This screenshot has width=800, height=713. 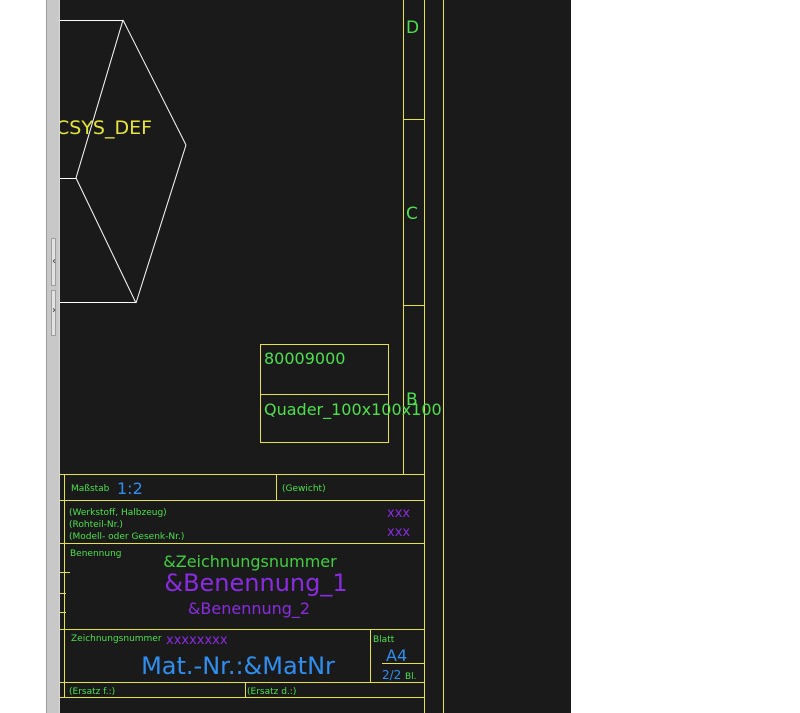 I want to click on sheet-format: A4, so click(x=396, y=655).